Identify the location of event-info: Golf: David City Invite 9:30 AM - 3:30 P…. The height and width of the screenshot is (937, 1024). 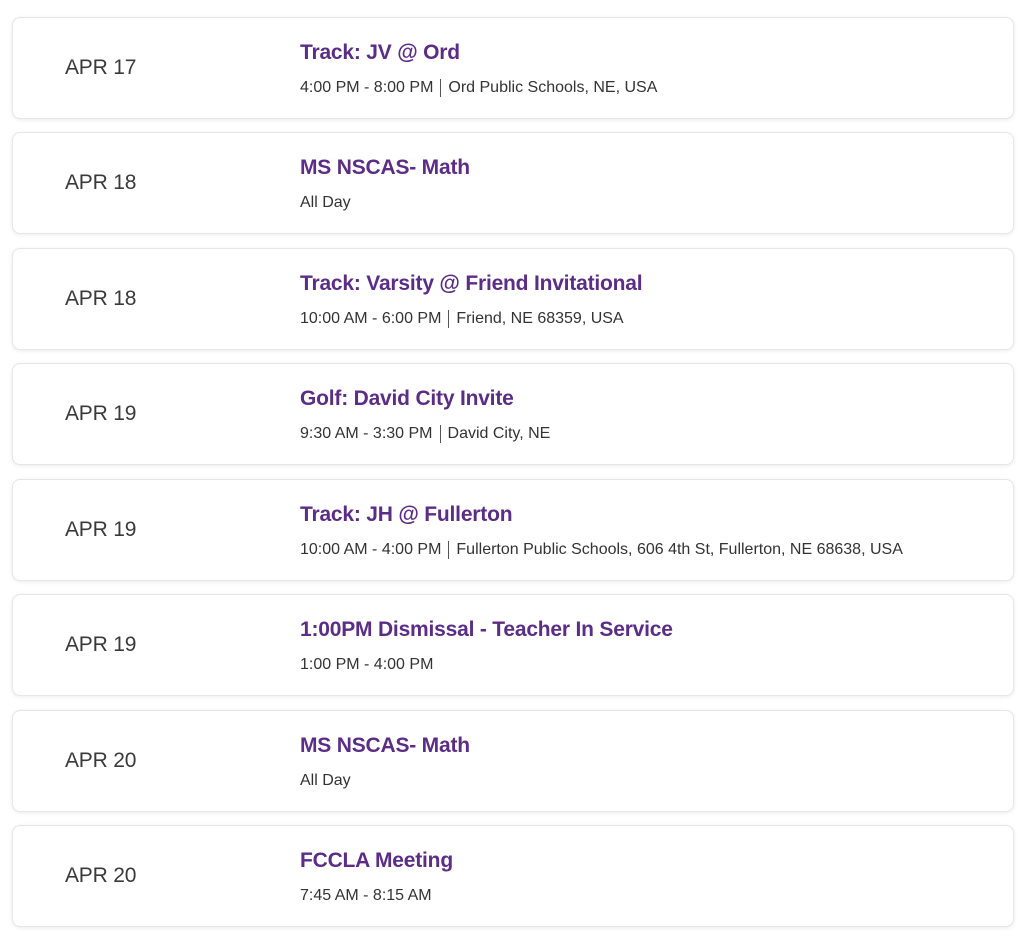
(646, 415).